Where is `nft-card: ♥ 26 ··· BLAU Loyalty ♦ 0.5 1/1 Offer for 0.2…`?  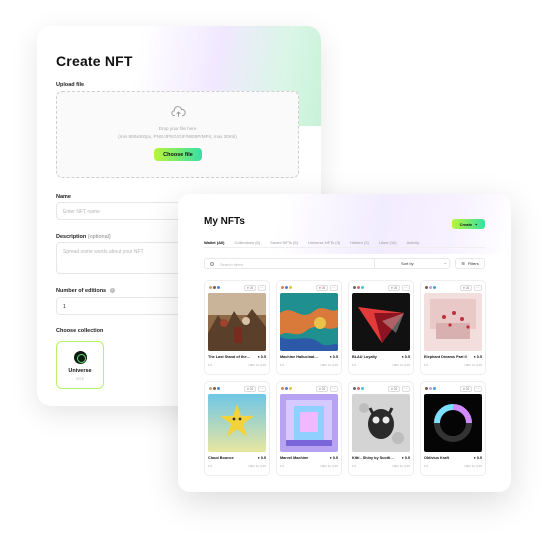 nft-card: ♥ 26 ··· BLAU Loyalty ♦ 0.5 1/1 Offer for 0.2… is located at coordinates (381, 327).